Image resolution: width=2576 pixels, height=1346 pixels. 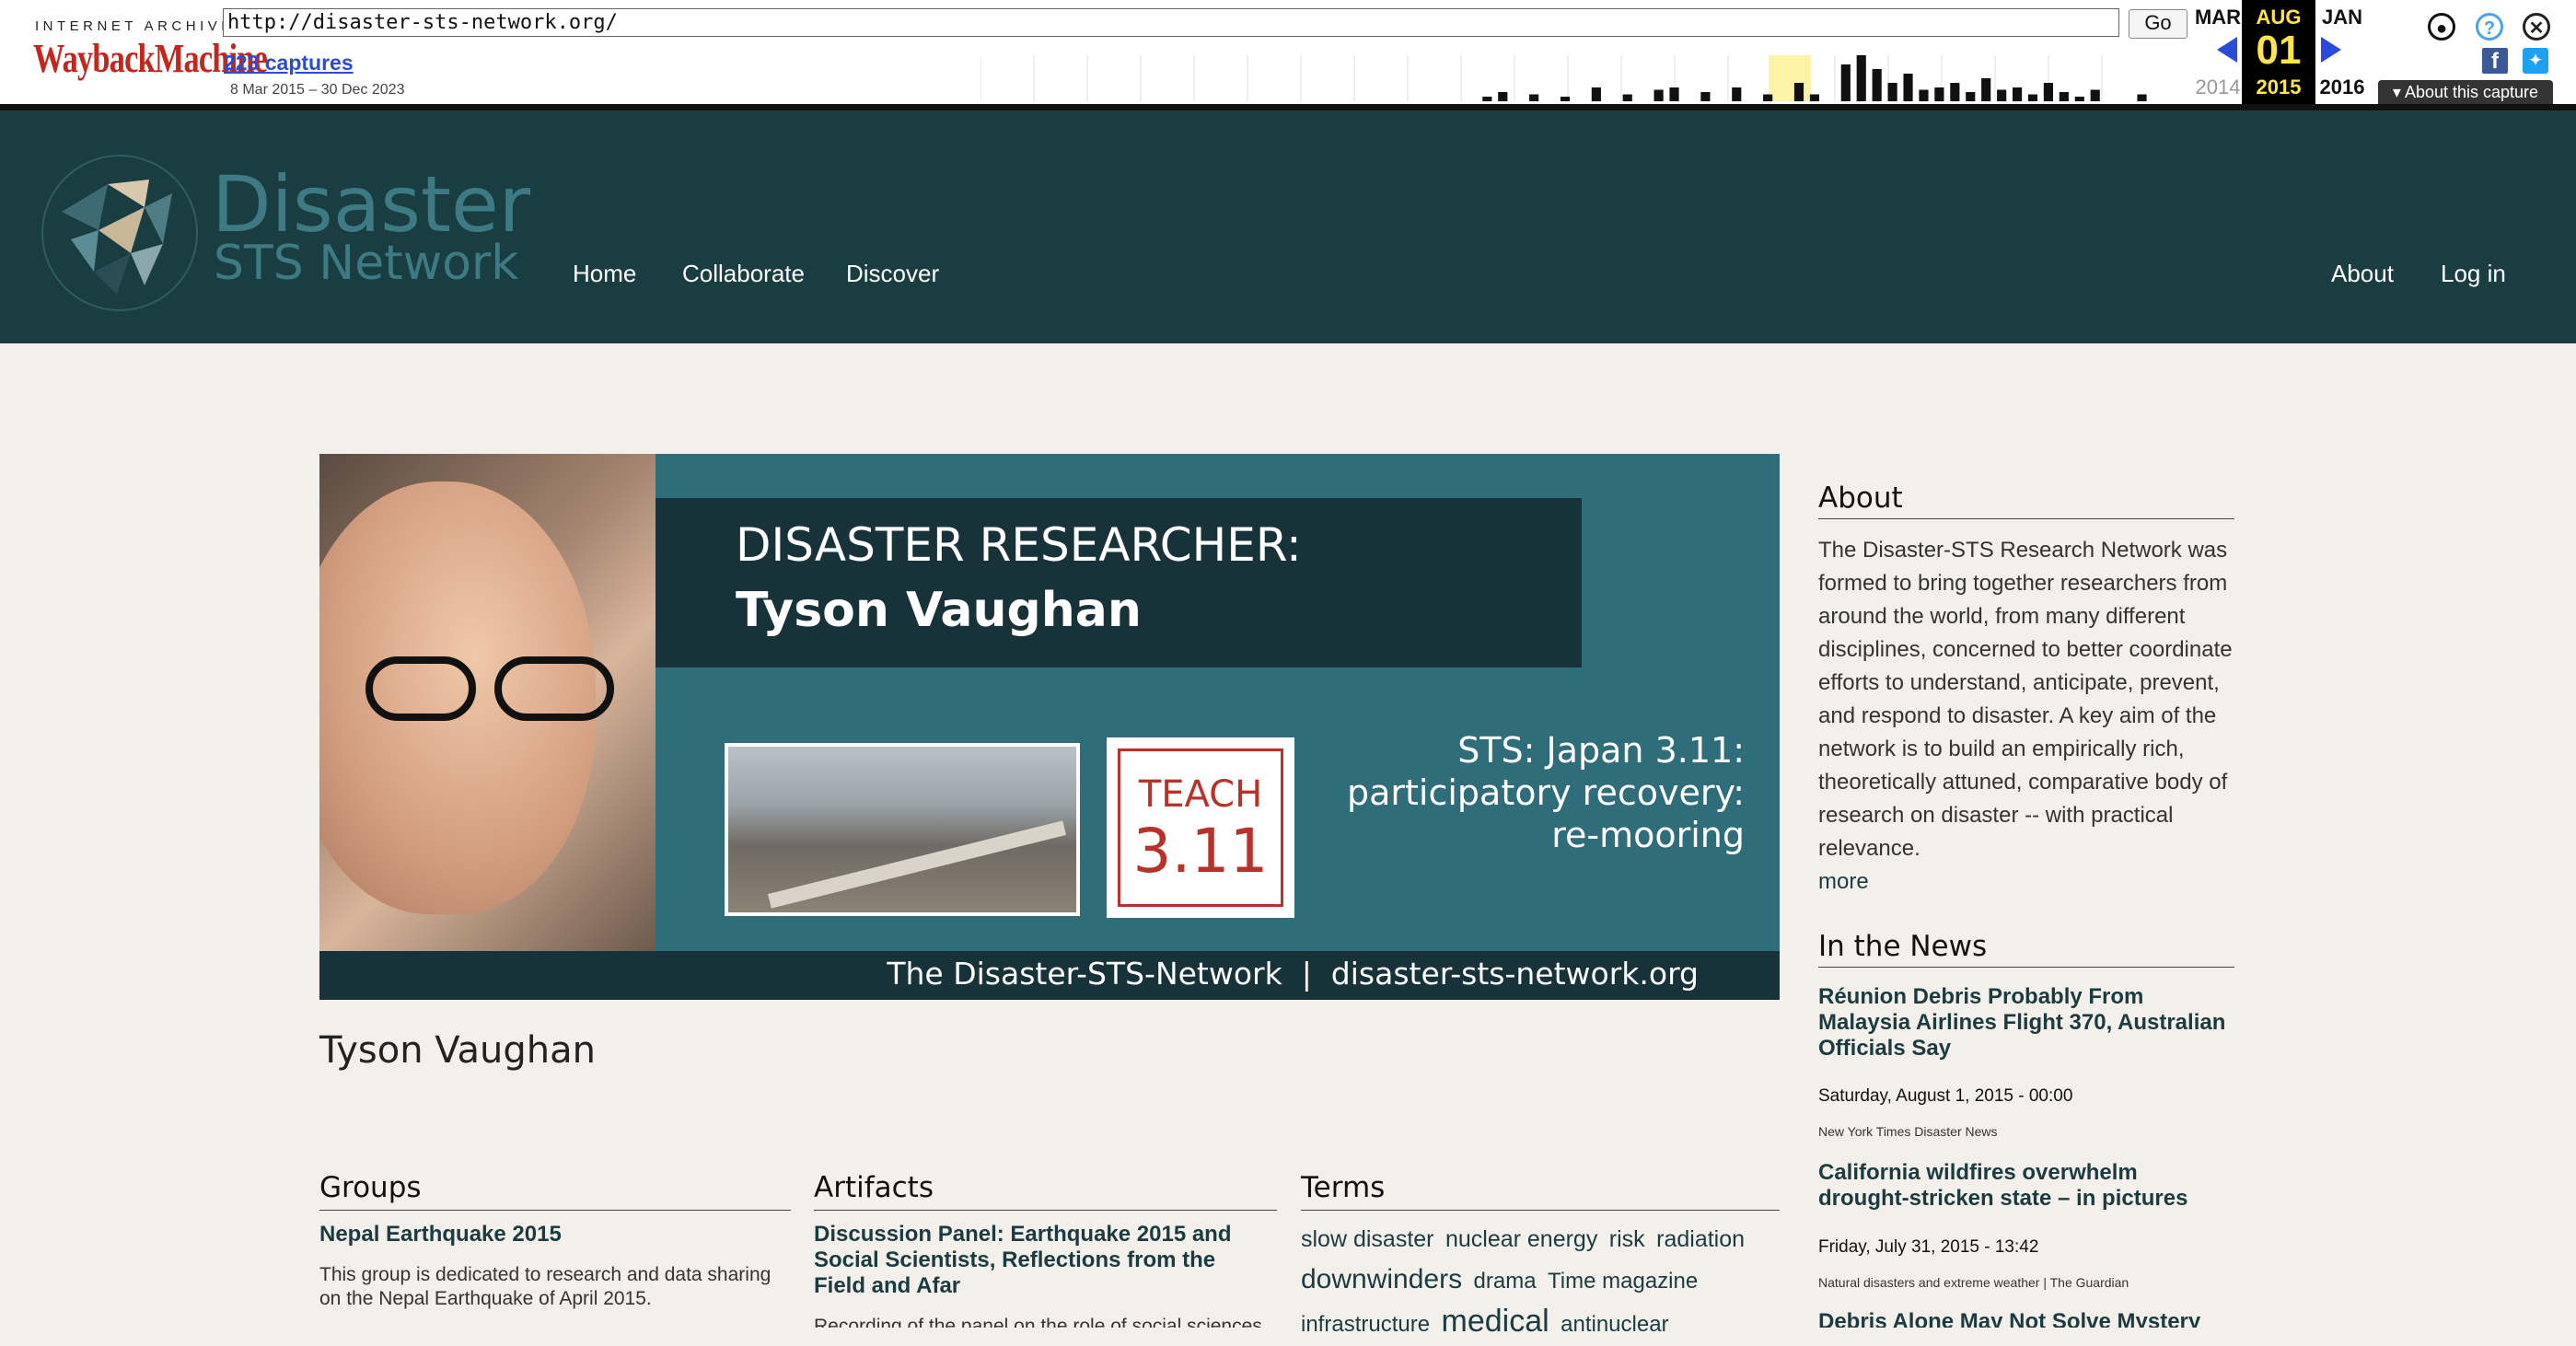 What do you see at coordinates (2473, 274) in the screenshot?
I see `nav-login: Log in` at bounding box center [2473, 274].